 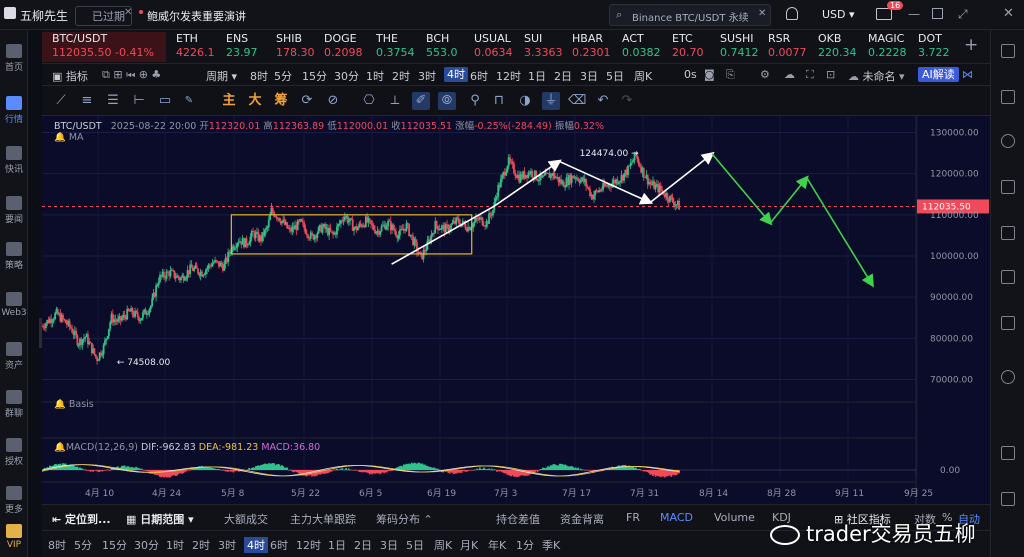 I want to click on list-icon, so click(x=1008, y=323).